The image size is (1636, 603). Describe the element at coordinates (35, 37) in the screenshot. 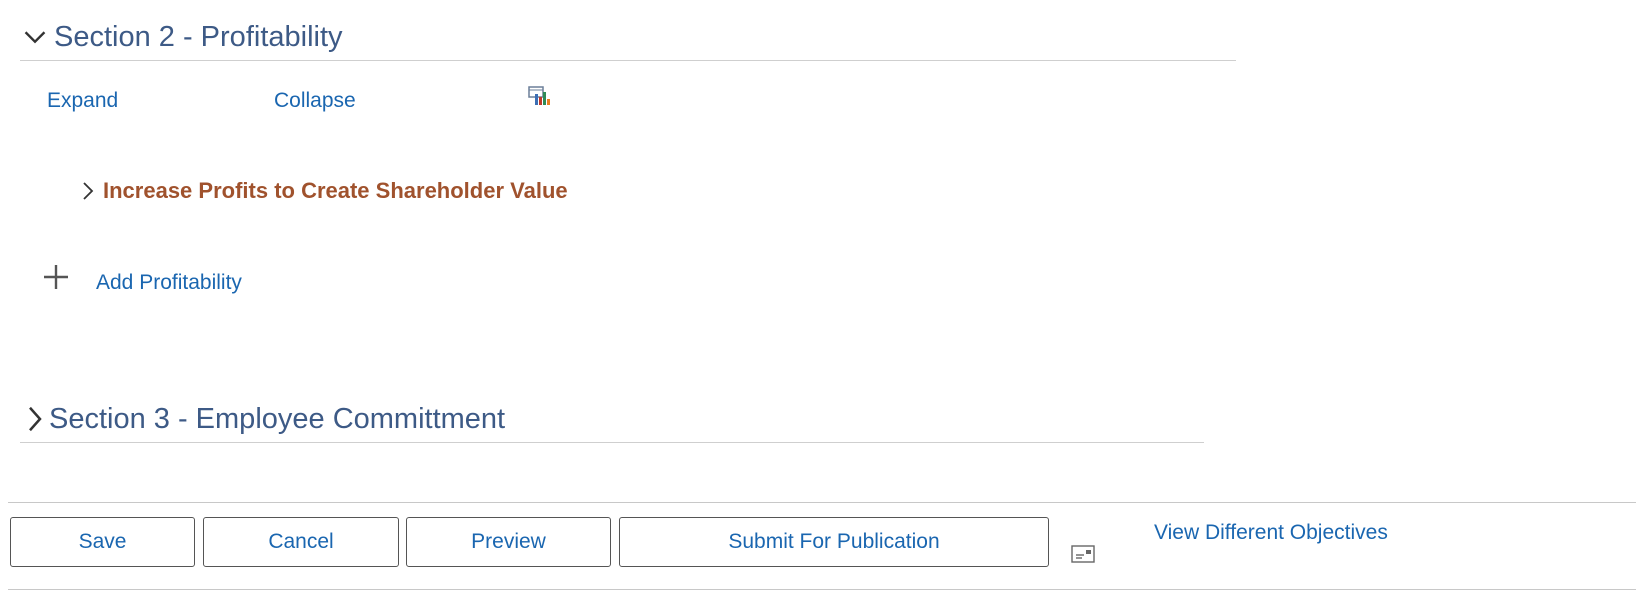

I see `chevron-down-icon` at that location.